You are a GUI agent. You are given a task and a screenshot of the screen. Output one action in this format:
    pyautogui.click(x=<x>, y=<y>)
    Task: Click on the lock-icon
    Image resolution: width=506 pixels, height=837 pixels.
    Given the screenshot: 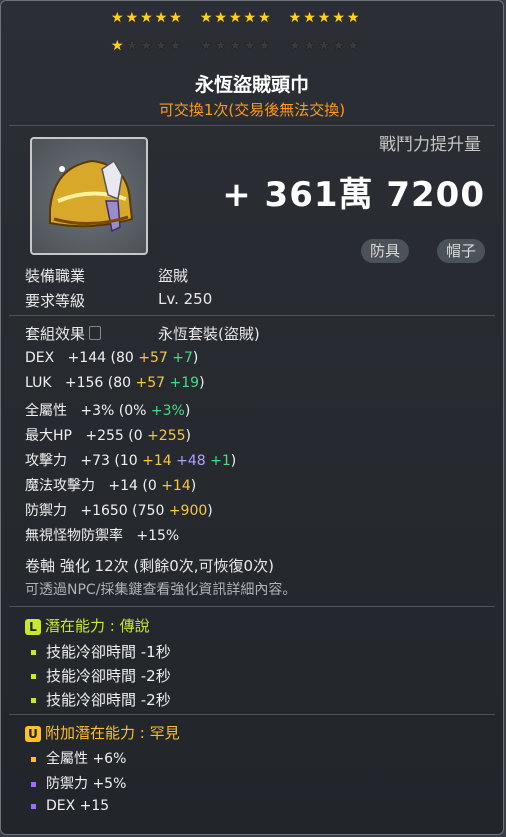 What is the action you would take?
    pyautogui.click(x=95, y=333)
    